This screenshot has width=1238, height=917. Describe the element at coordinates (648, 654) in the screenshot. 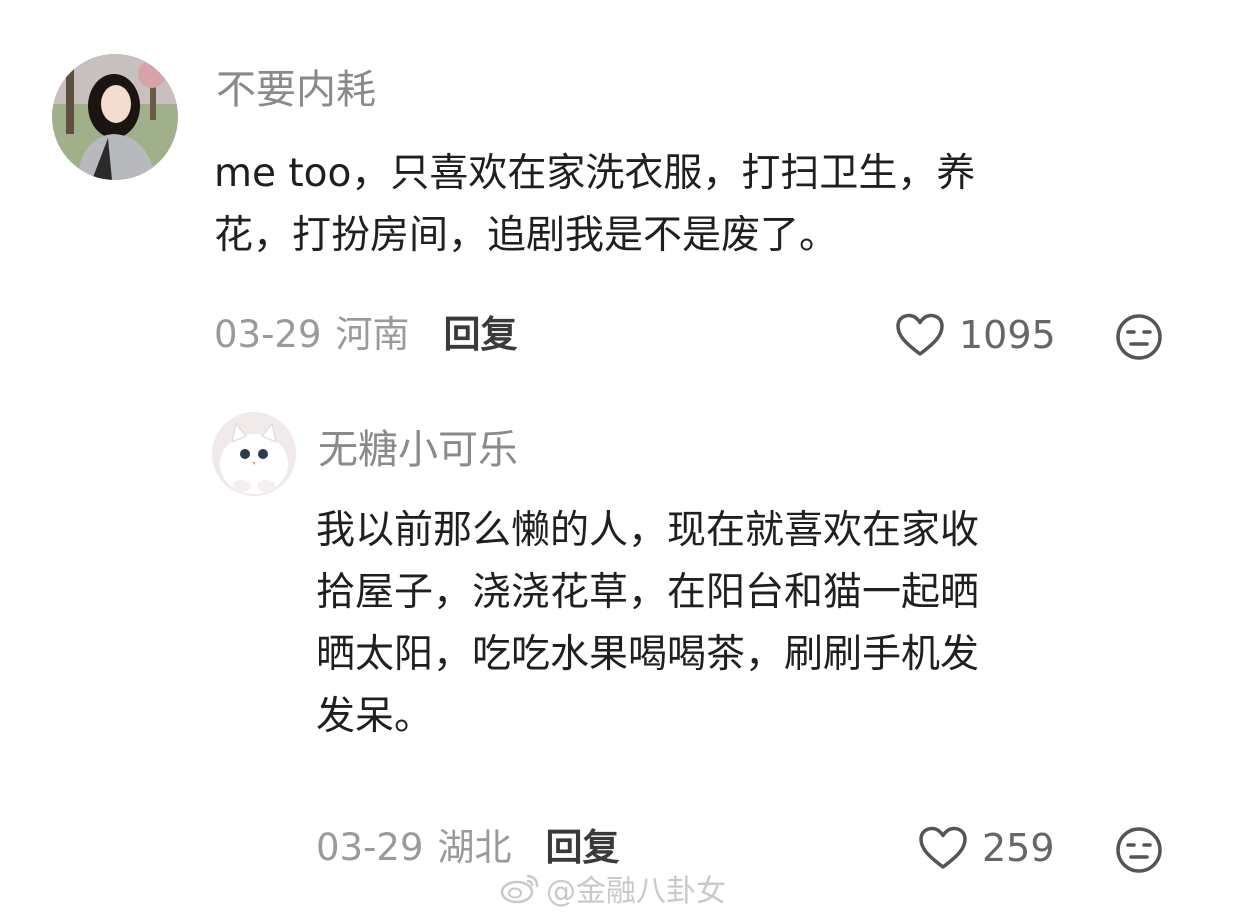

I see `comment-text-line: 晒太阳，吃吃水果喝喝茶，刷刷手机发` at that location.